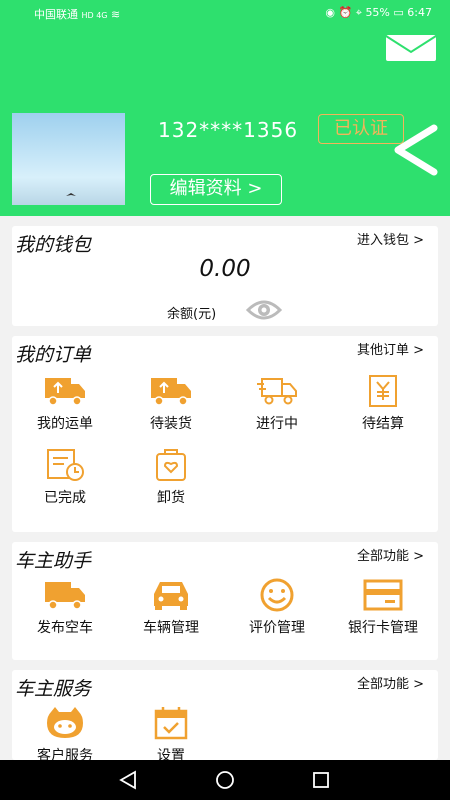  I want to click on order-item-label: 已完成, so click(65, 498).